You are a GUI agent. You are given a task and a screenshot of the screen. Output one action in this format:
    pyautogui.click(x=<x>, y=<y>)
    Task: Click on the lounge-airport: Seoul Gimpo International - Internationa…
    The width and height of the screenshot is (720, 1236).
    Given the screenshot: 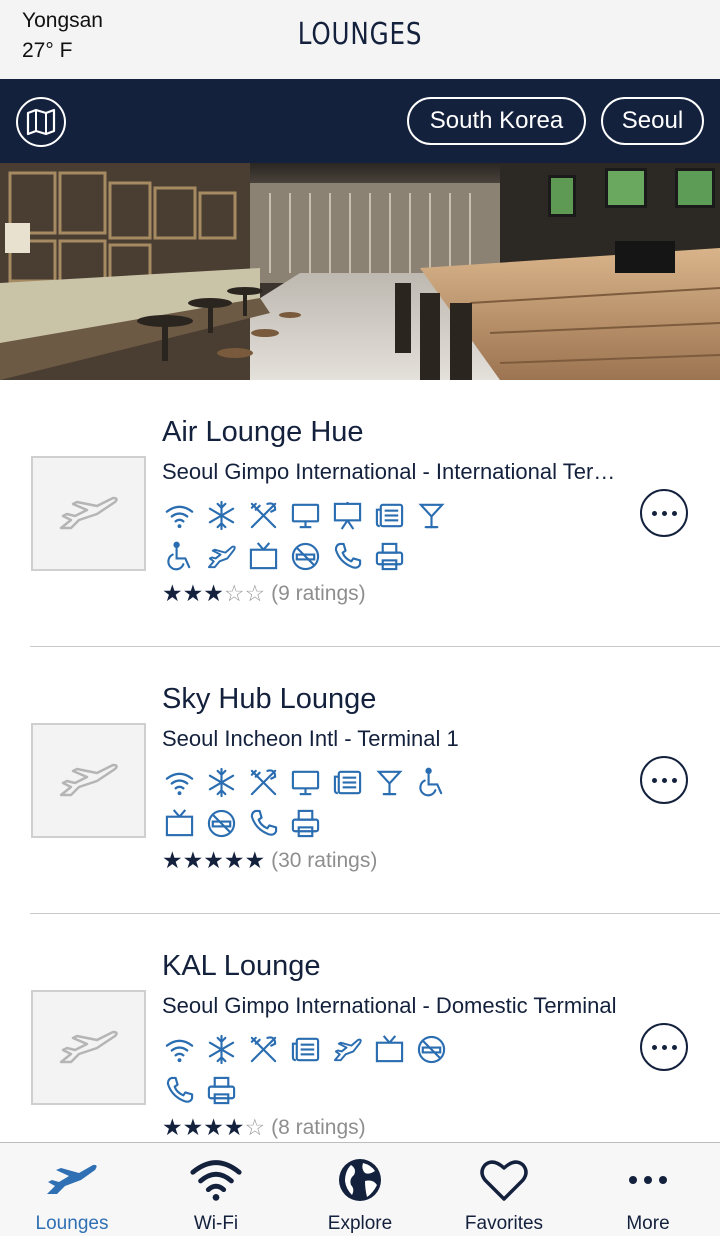 What is the action you would take?
    pyautogui.click(x=389, y=471)
    